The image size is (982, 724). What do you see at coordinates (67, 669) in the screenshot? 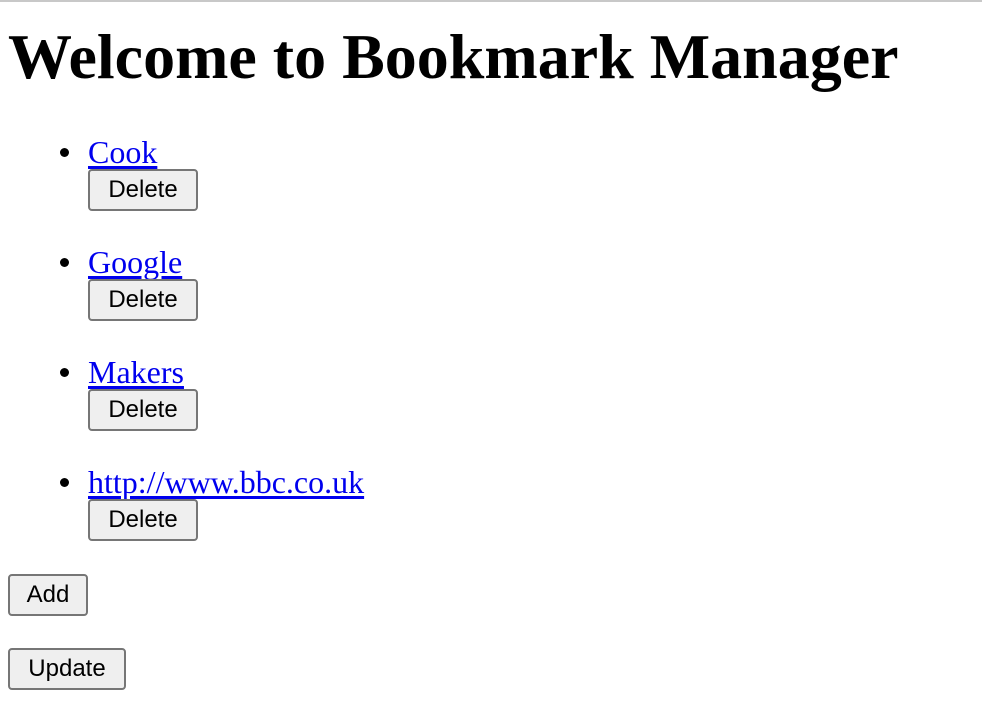
I see `update-button: Update` at bounding box center [67, 669].